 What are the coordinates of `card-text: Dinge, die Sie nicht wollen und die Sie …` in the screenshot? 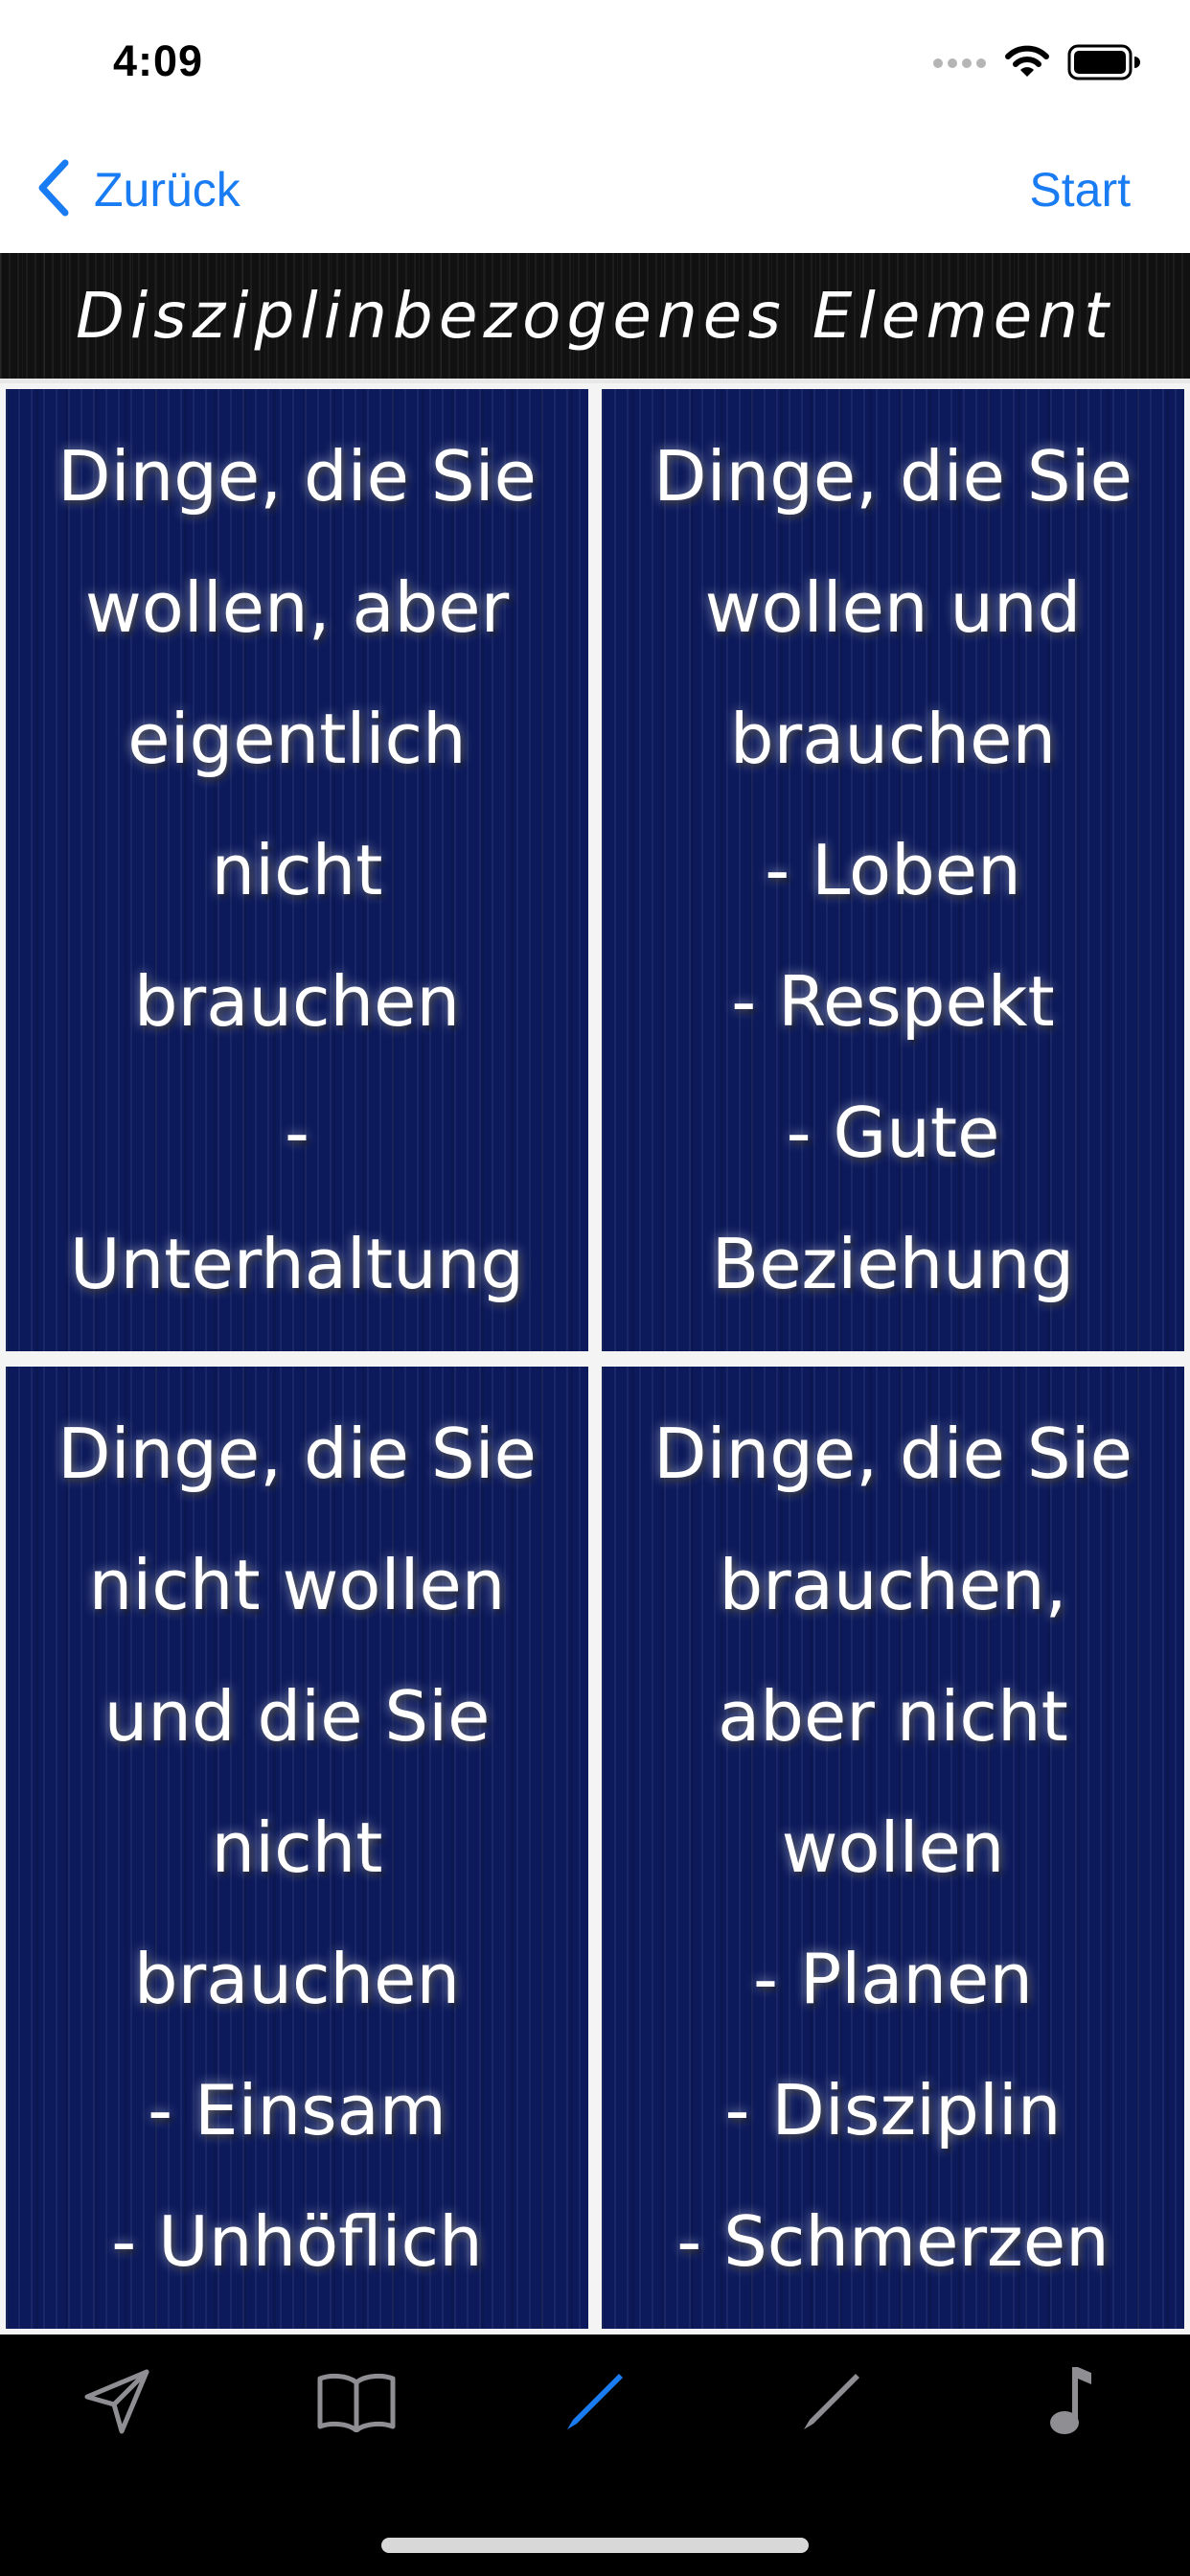 It's located at (297, 1847).